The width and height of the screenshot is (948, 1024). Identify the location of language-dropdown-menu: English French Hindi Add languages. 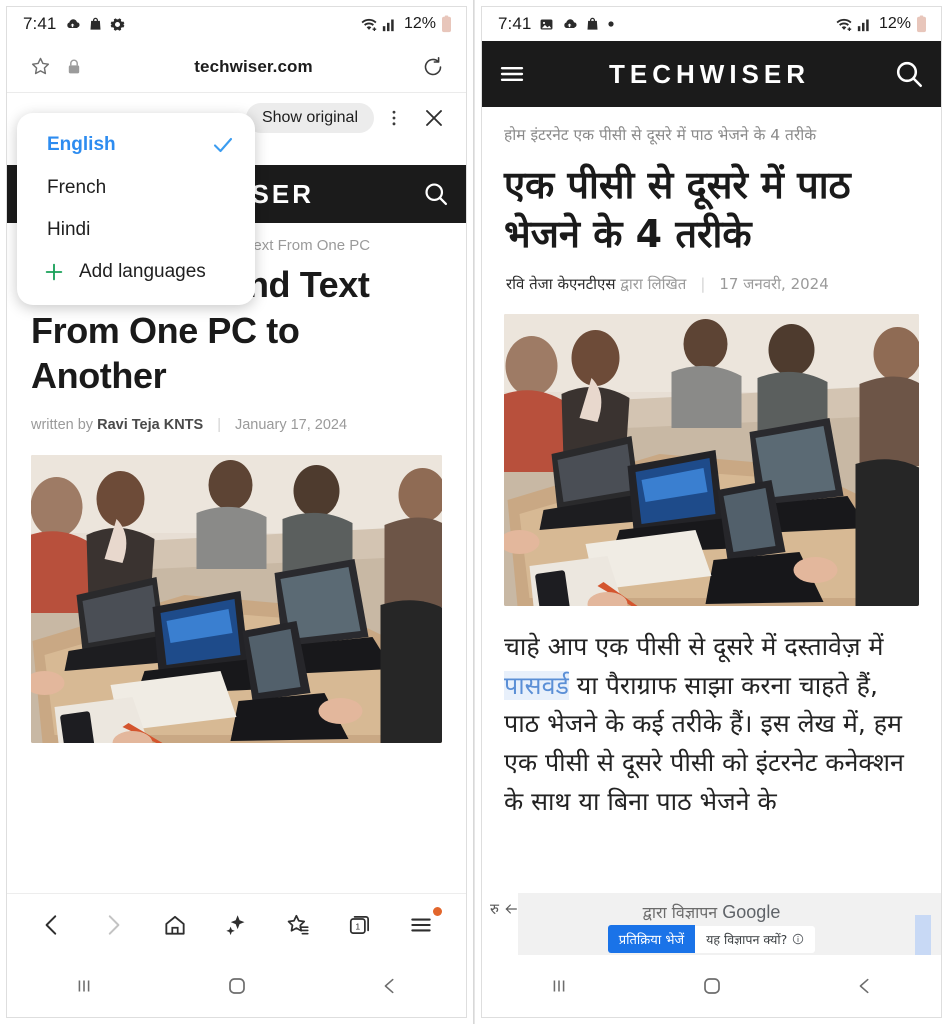
(136, 209).